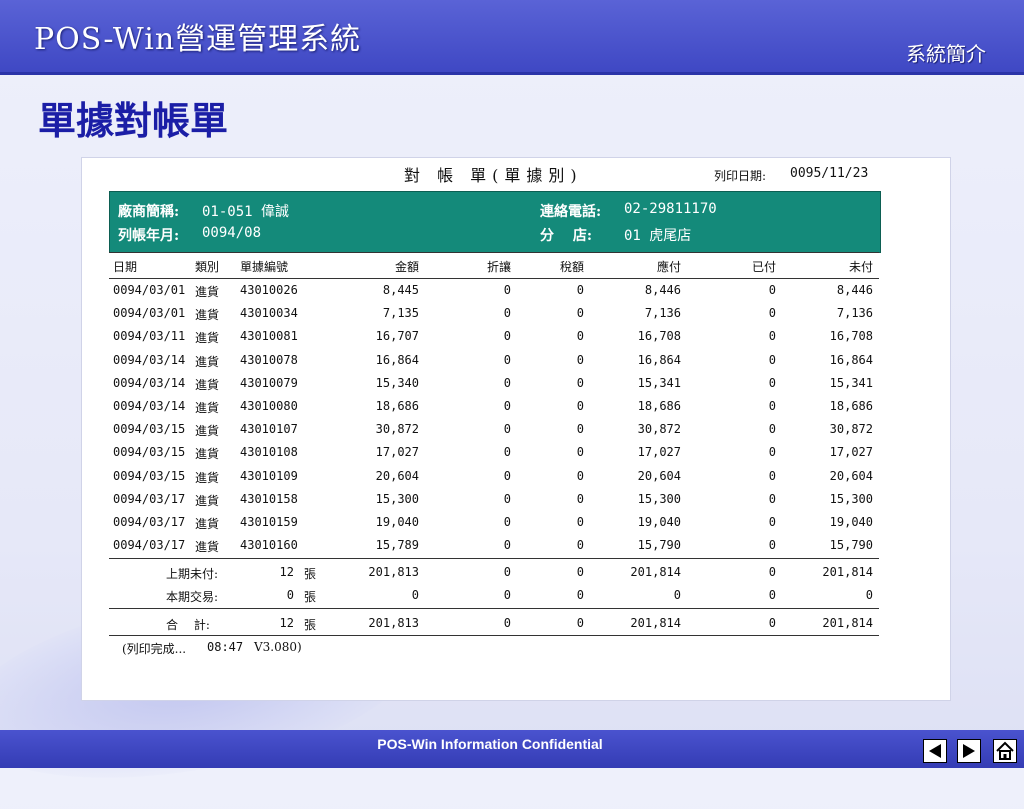 The height and width of the screenshot is (809, 1024). Describe the element at coordinates (566, 236) in the screenshot. I see `branch-label: 分 店:` at that location.